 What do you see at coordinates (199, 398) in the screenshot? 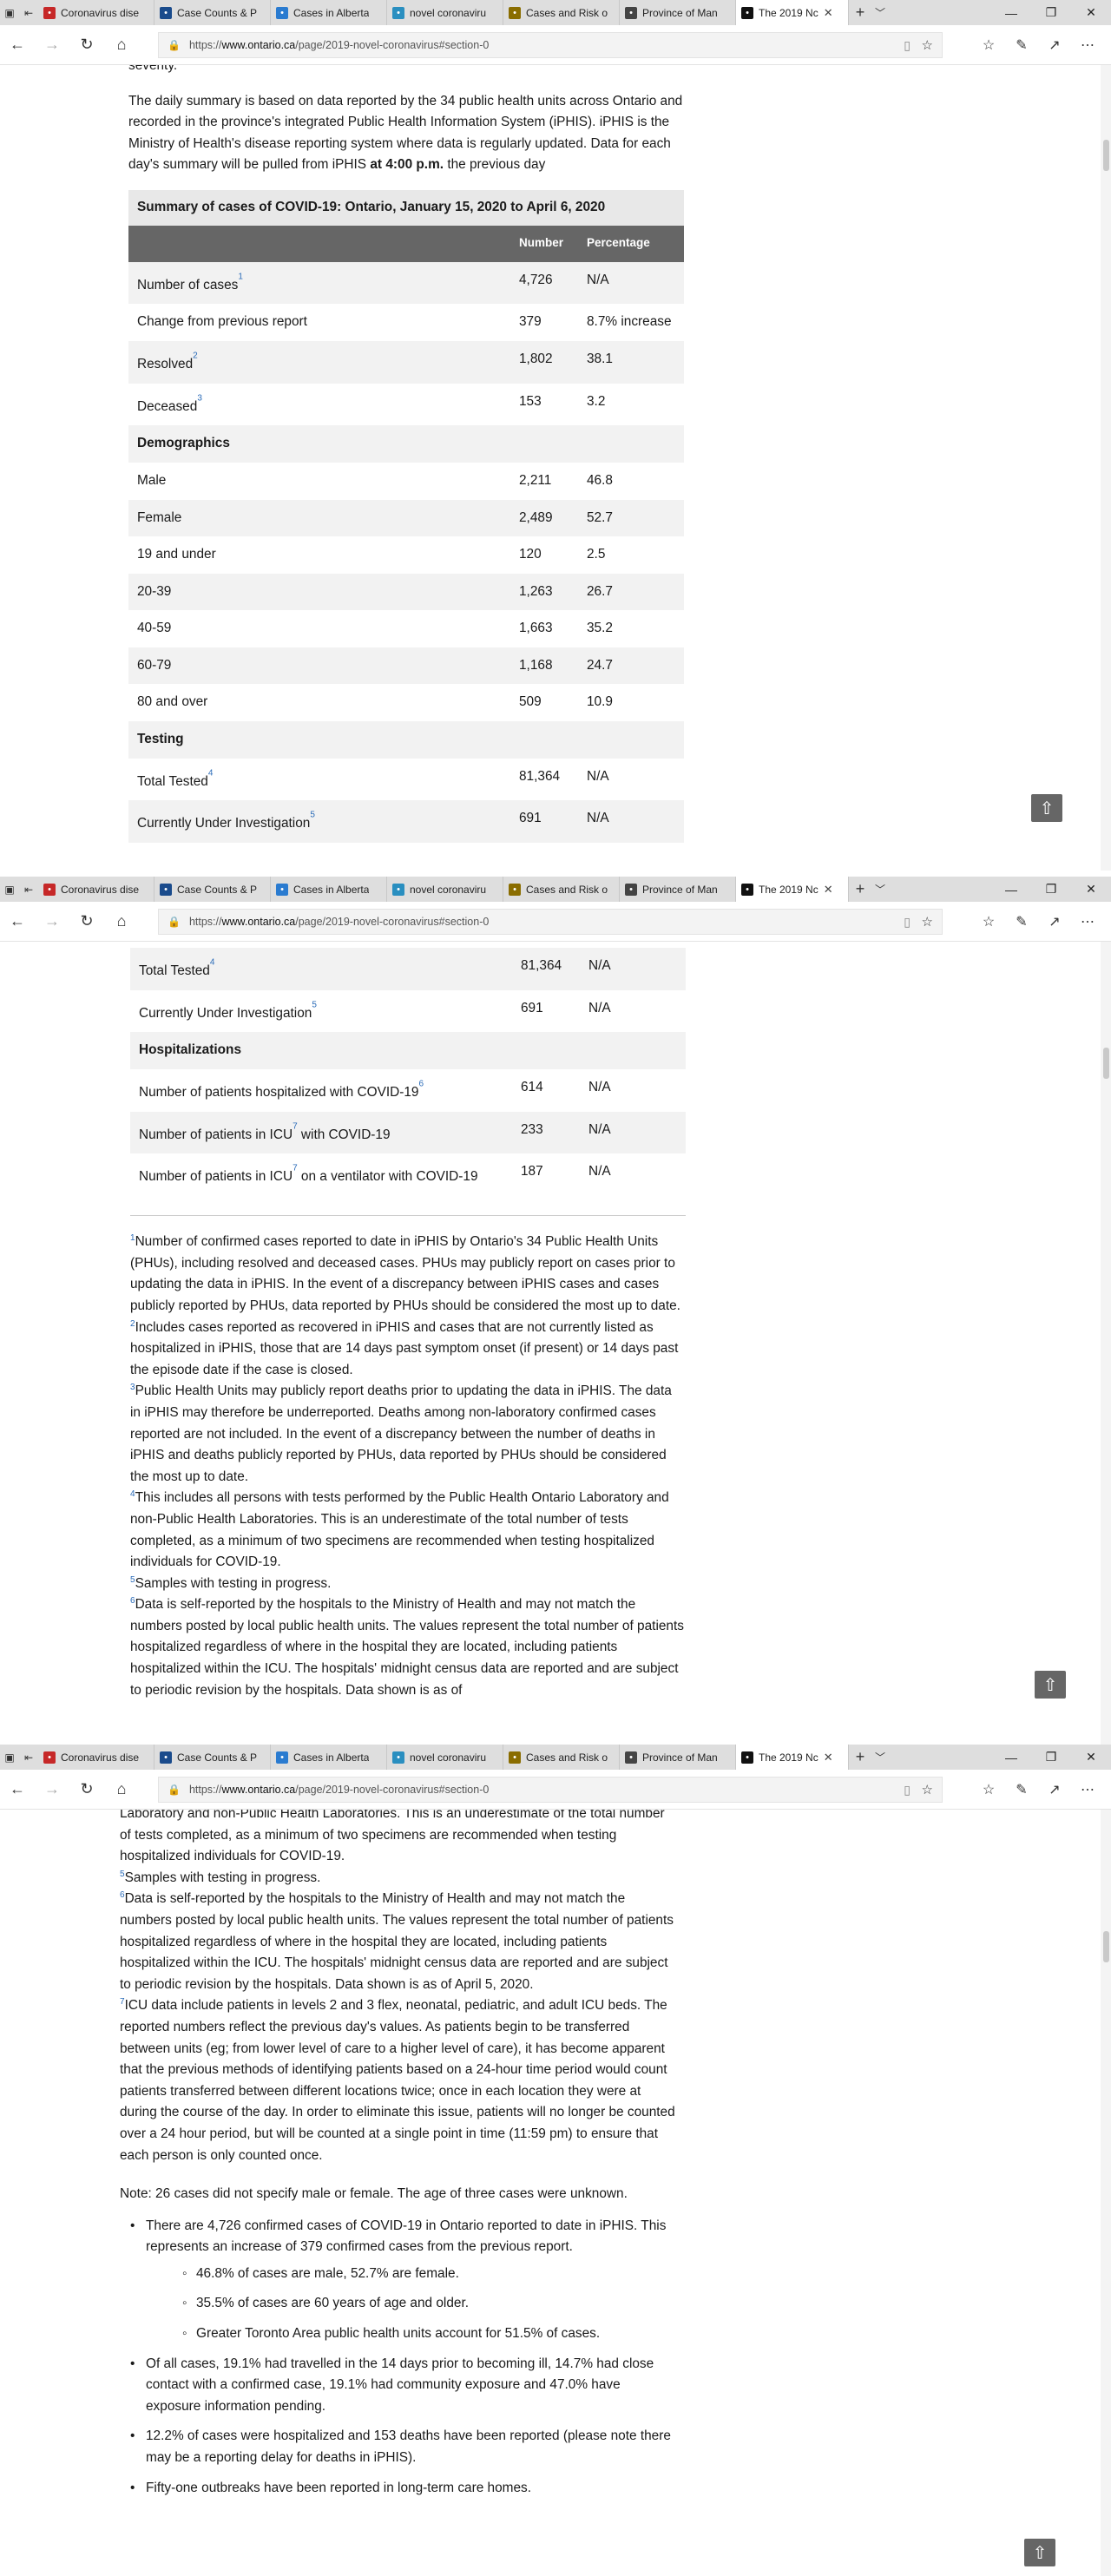
I see `footnote-link: 3` at bounding box center [199, 398].